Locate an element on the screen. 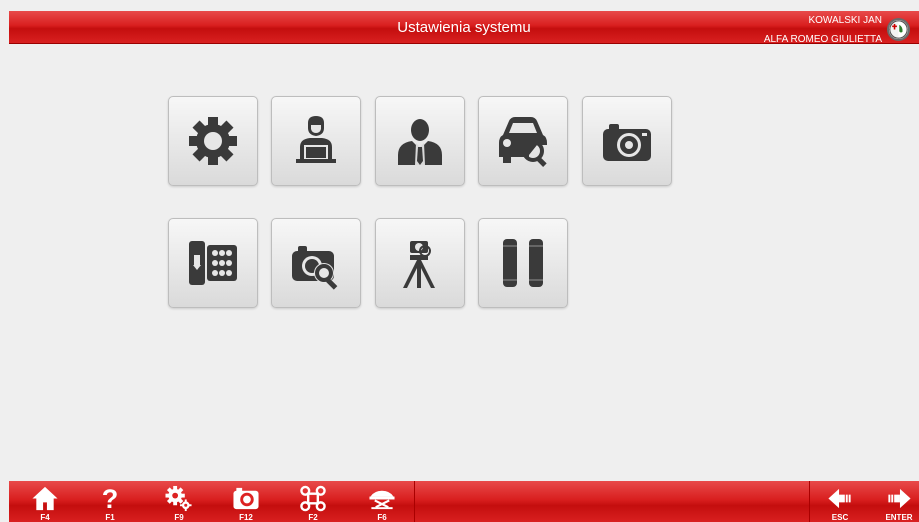  gears-icon is located at coordinates (178, 498).